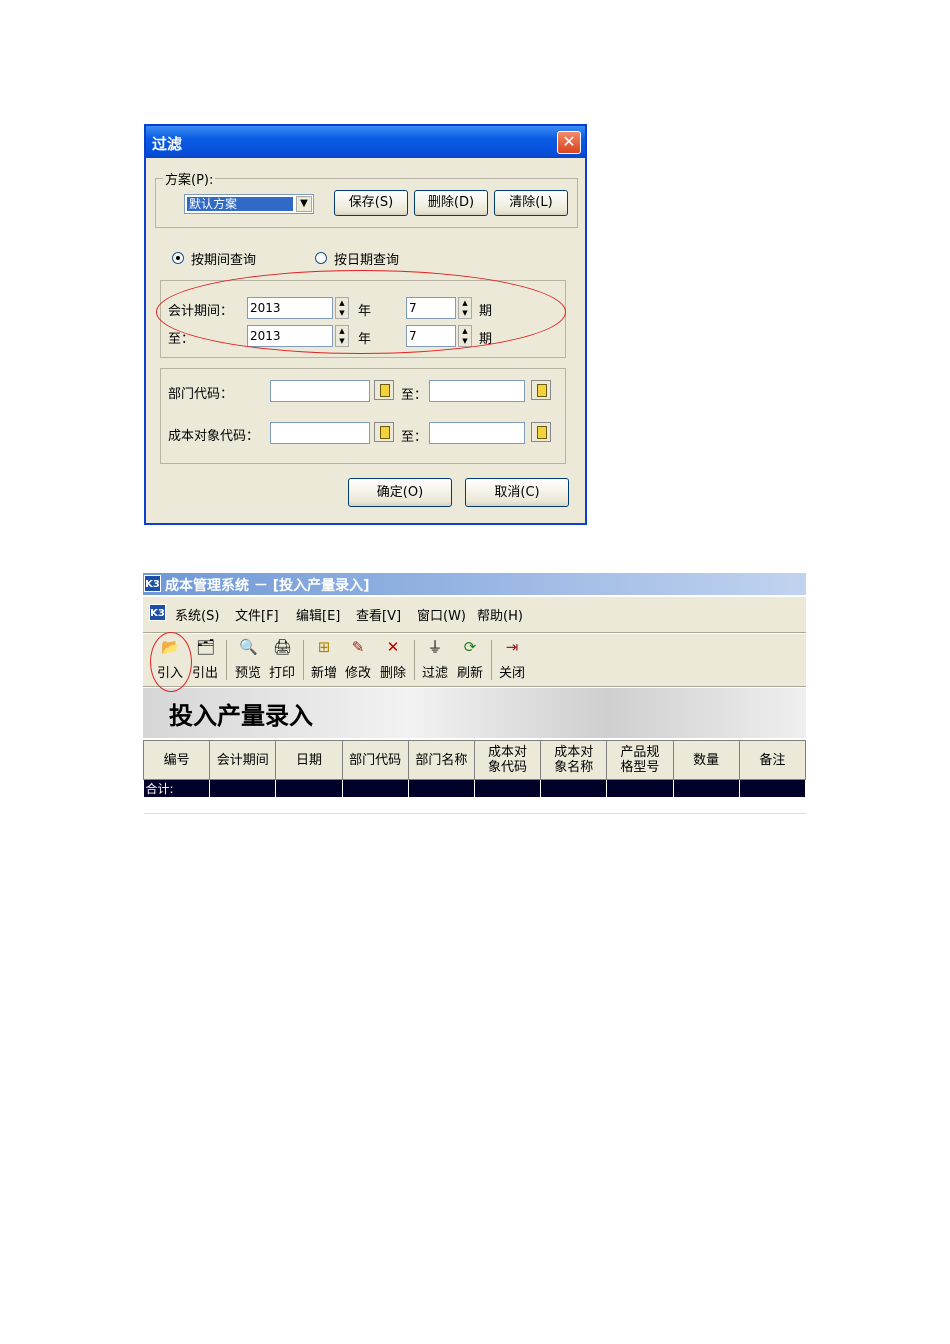  Describe the element at coordinates (324, 659) in the screenshot. I see `add-button: ⊞ 新增` at that location.